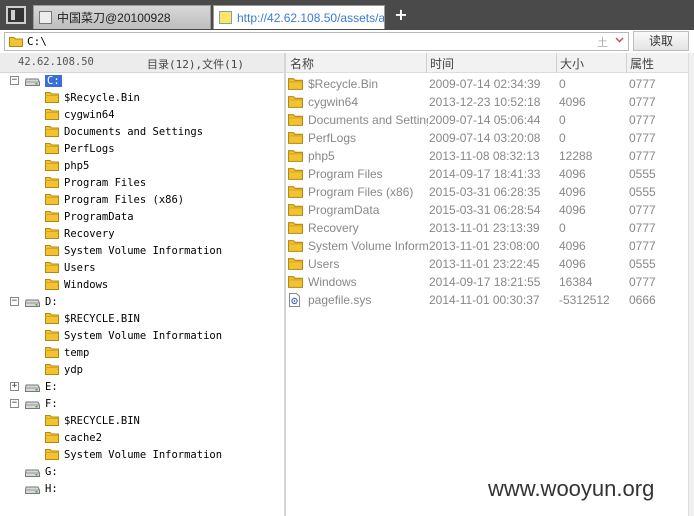 The height and width of the screenshot is (516, 694). I want to click on file-row: ProgramData 2015-03-31 06:28:54 4096 0777, so click(487, 210).